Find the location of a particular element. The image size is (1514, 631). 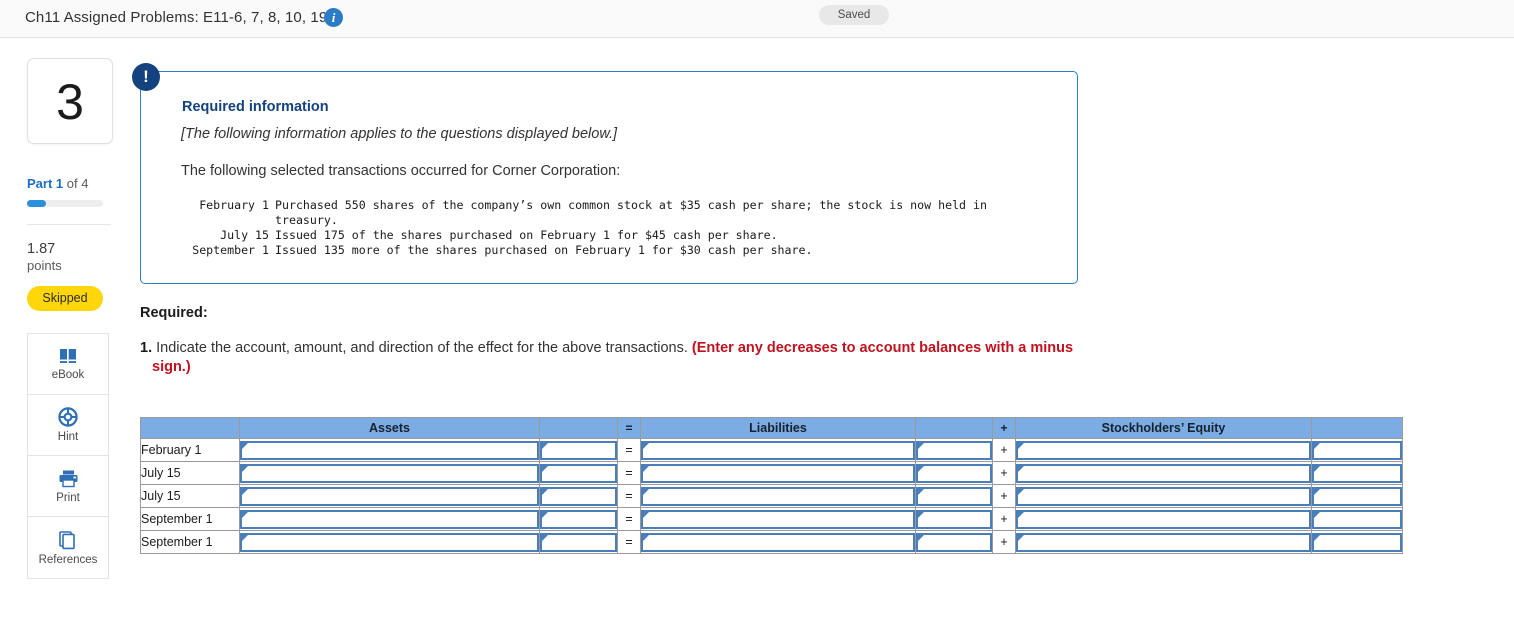

book-icon is located at coordinates (68, 356).